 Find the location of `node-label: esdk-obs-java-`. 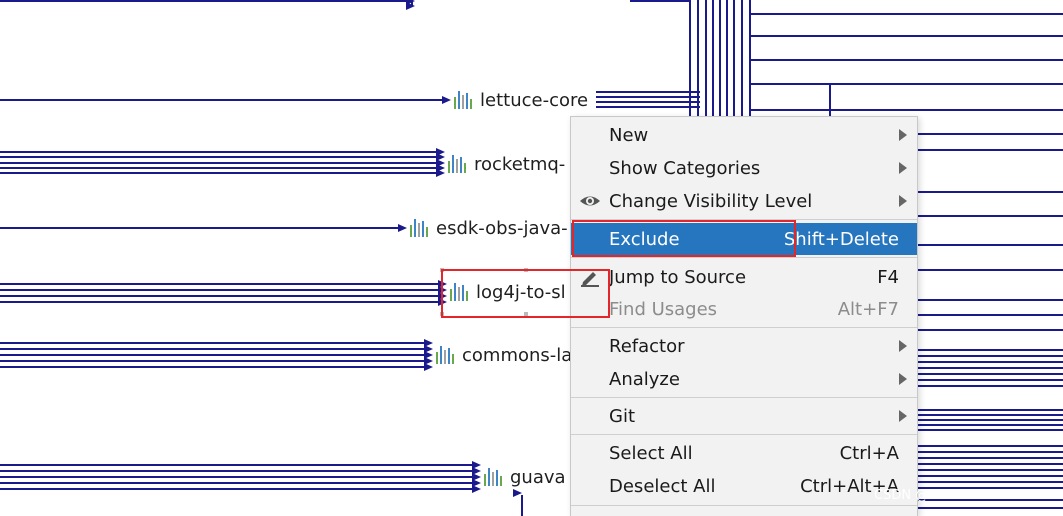

node-label: esdk-obs-java- is located at coordinates (502, 228).